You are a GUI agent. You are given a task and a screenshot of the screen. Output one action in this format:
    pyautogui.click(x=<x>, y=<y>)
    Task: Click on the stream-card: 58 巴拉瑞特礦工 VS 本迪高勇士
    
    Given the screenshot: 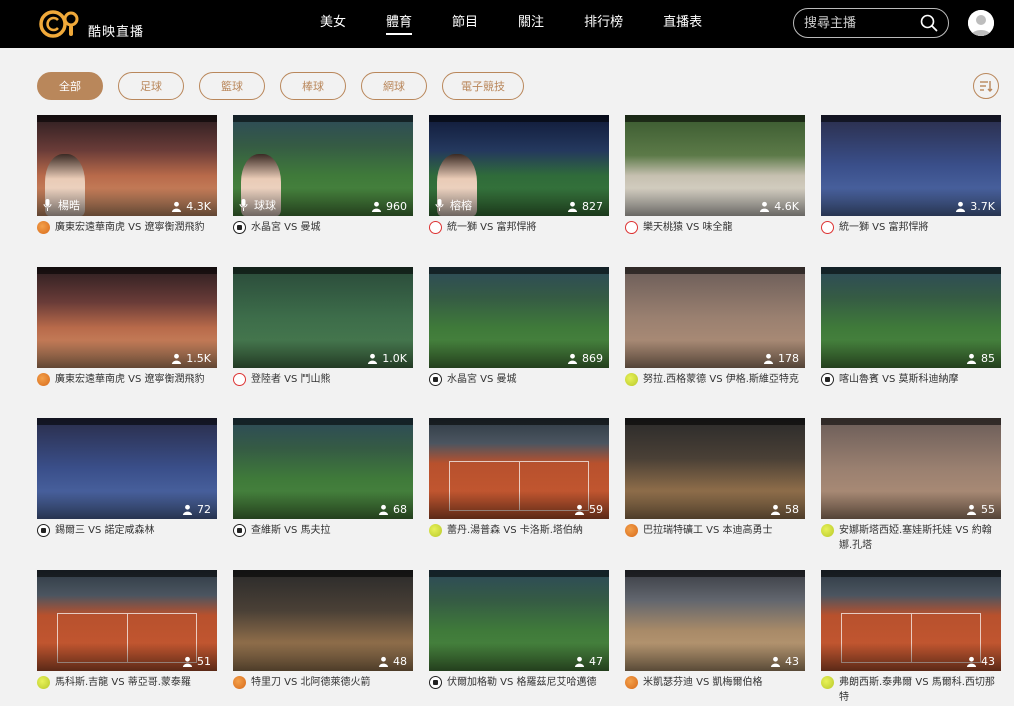 What is the action you would take?
    pyautogui.click(x=715, y=488)
    